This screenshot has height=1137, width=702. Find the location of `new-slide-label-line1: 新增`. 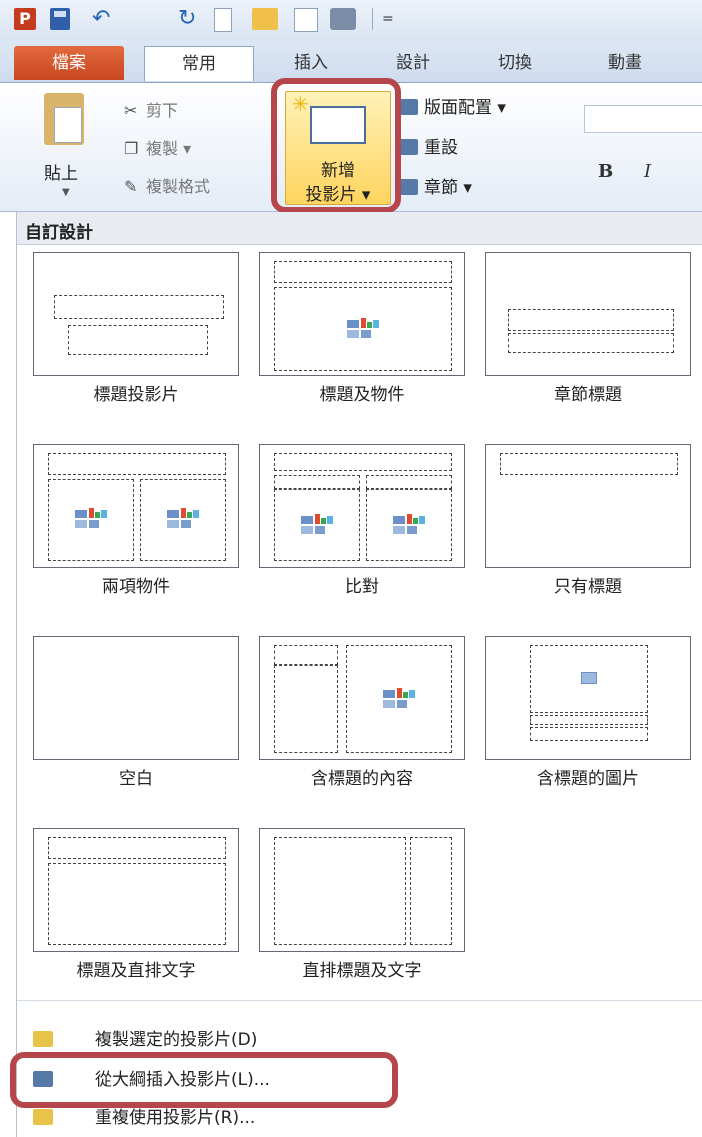

new-slide-label-line1: 新增 is located at coordinates (338, 171).